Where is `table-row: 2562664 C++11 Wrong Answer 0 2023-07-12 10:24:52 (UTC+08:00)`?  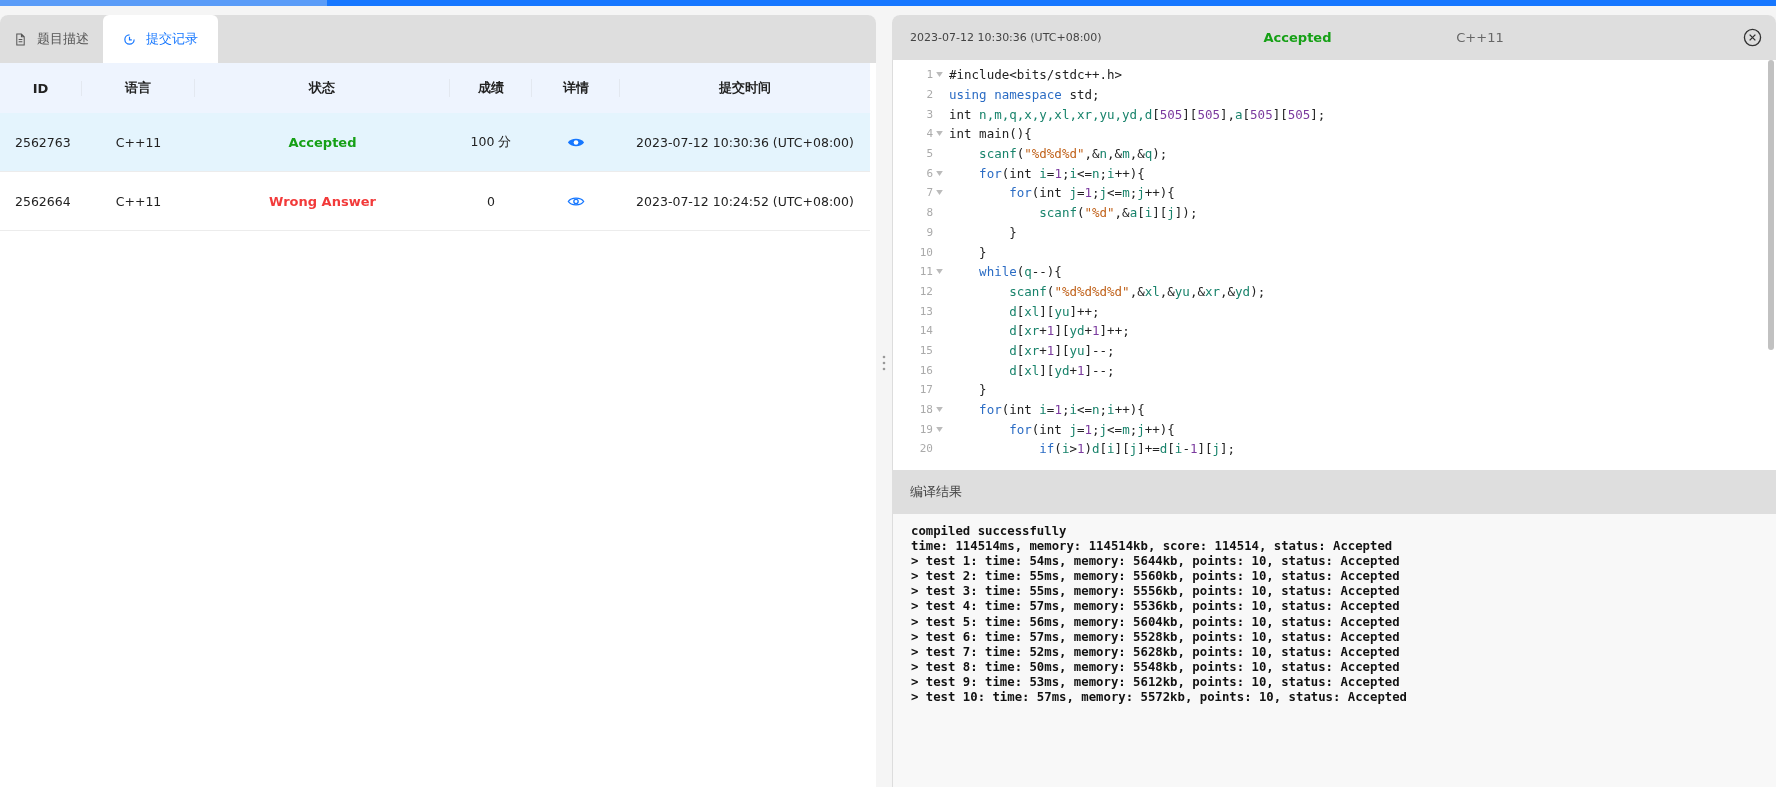 table-row: 2562664 C++11 Wrong Answer 0 2023-07-12 10:24:52 (UTC+08:00) is located at coordinates (435, 201).